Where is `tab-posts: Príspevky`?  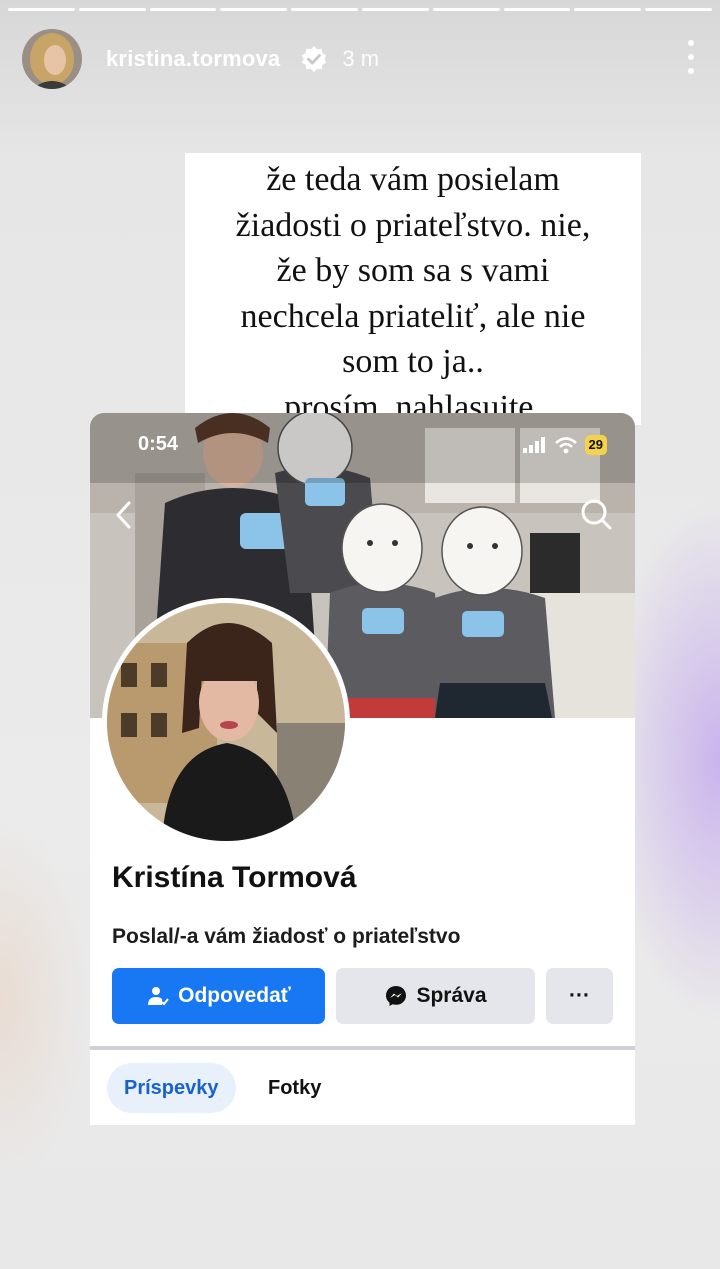
tab-posts: Príspevky is located at coordinates (171, 1088).